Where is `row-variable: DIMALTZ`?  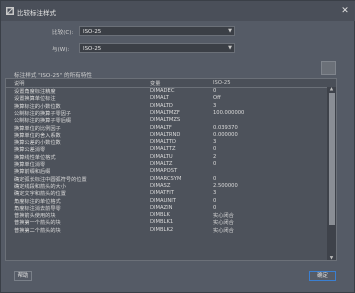 row-variable: DIMALTZ is located at coordinates (161, 164).